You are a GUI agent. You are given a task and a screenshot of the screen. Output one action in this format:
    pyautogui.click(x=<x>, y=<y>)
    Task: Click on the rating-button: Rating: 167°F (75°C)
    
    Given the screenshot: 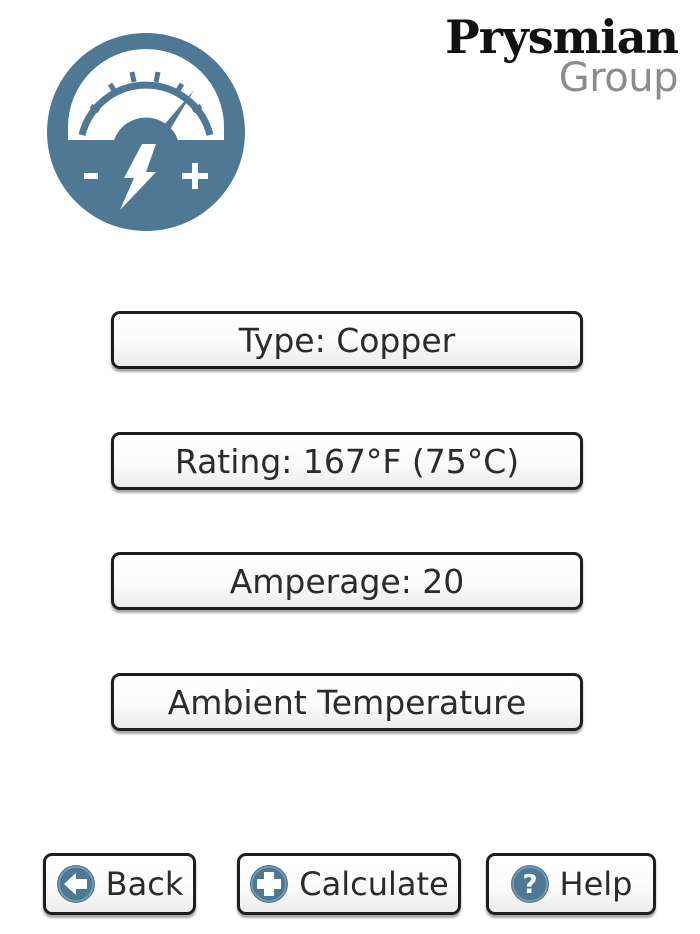 What is the action you would take?
    pyautogui.click(x=347, y=461)
    